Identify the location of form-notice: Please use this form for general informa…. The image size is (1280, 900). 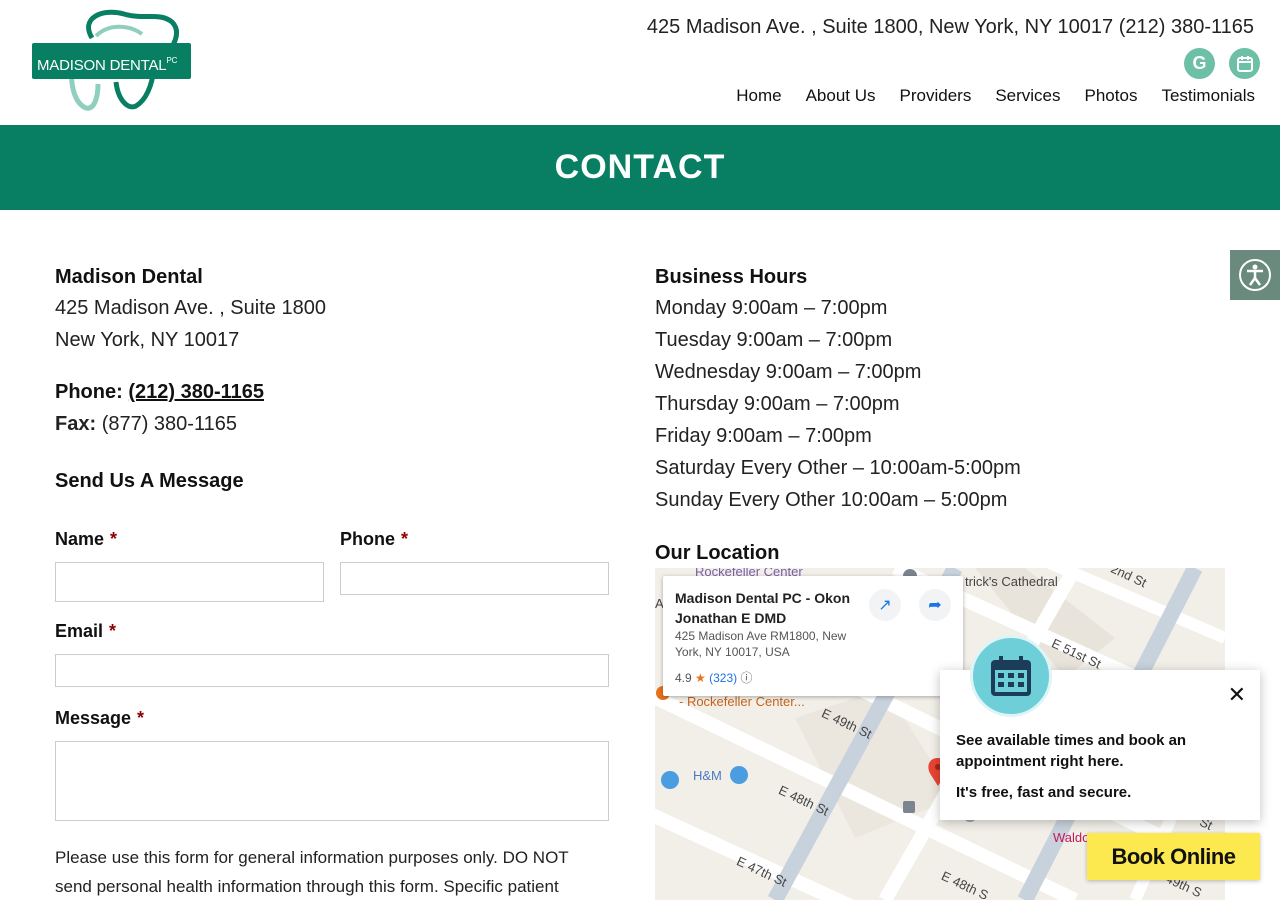
(312, 872).